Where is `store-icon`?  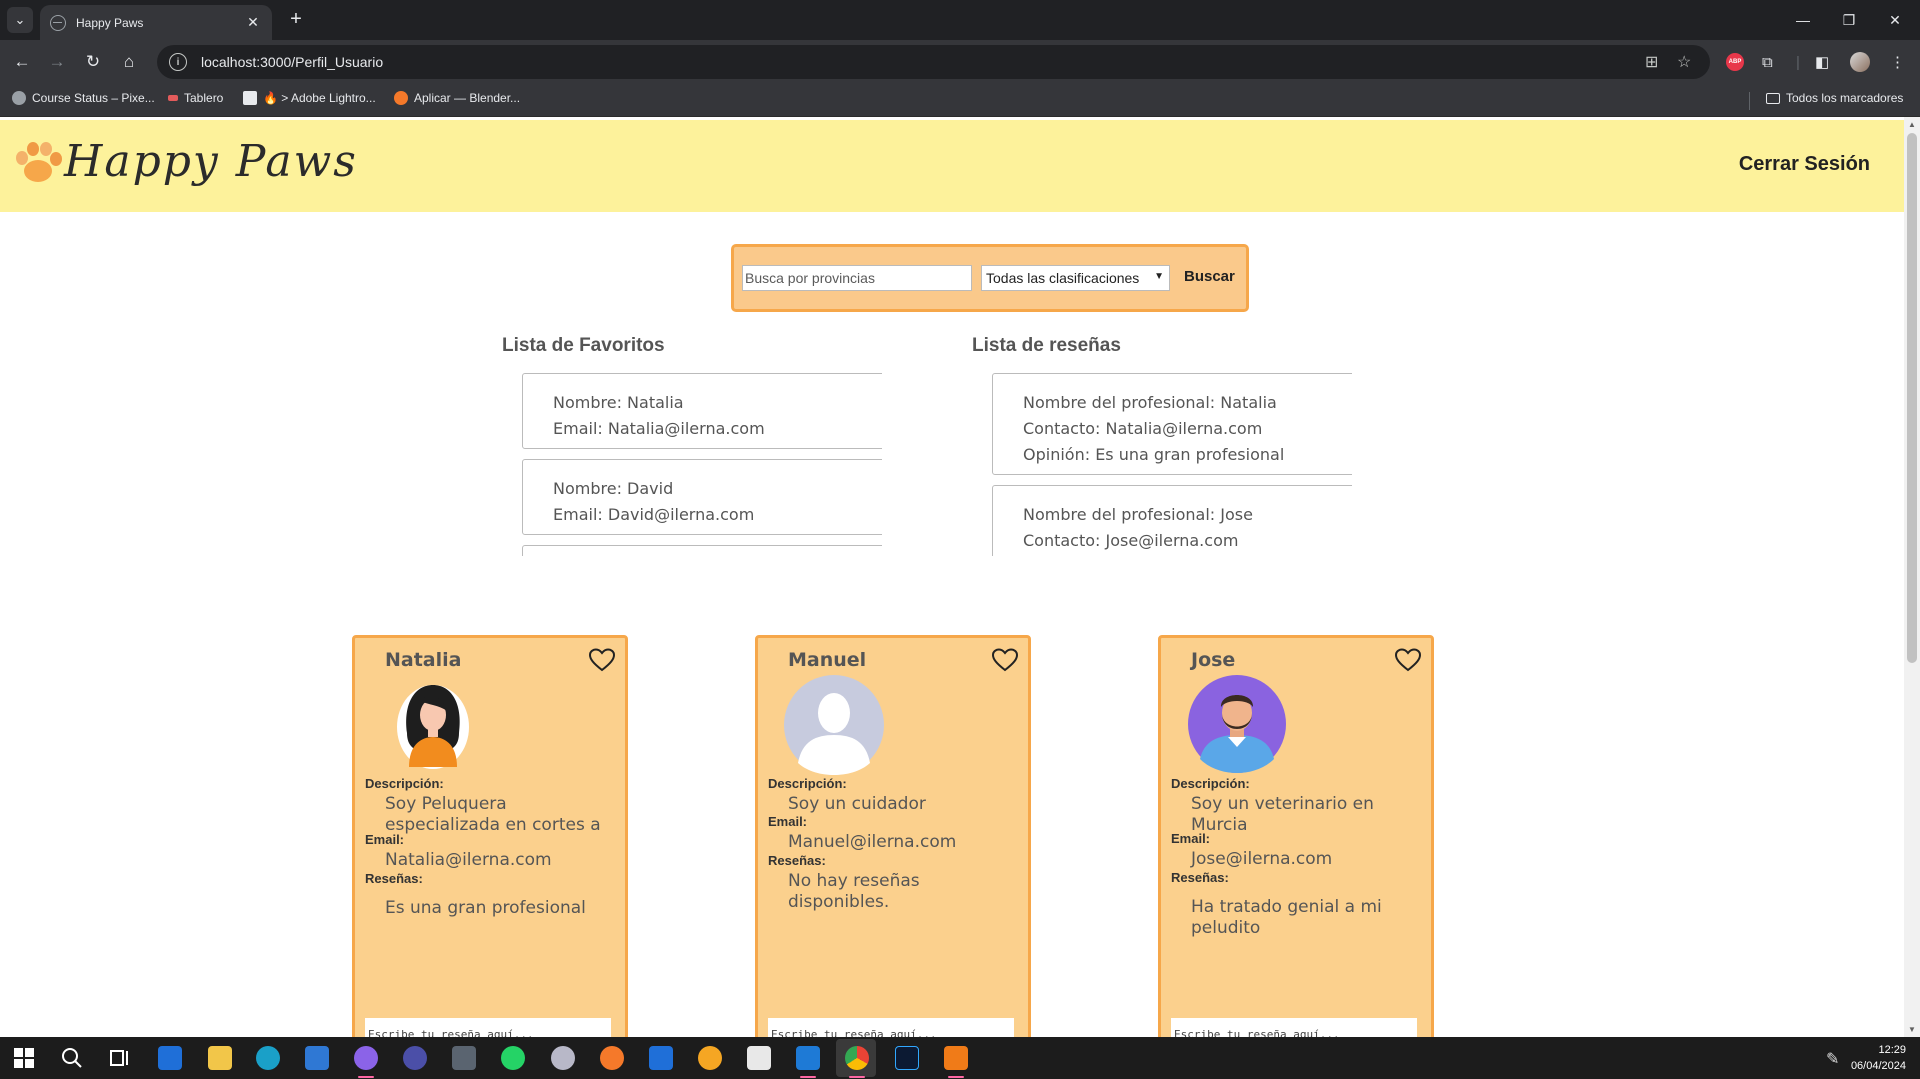
store-icon is located at coordinates (170, 1058).